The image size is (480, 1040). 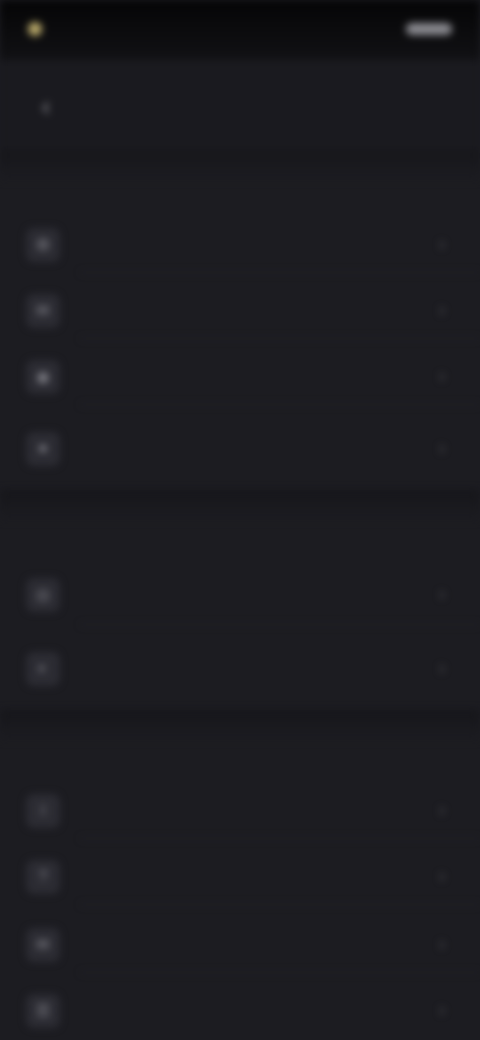 I want to click on bell-icon: ✉, so click(x=43, y=311).